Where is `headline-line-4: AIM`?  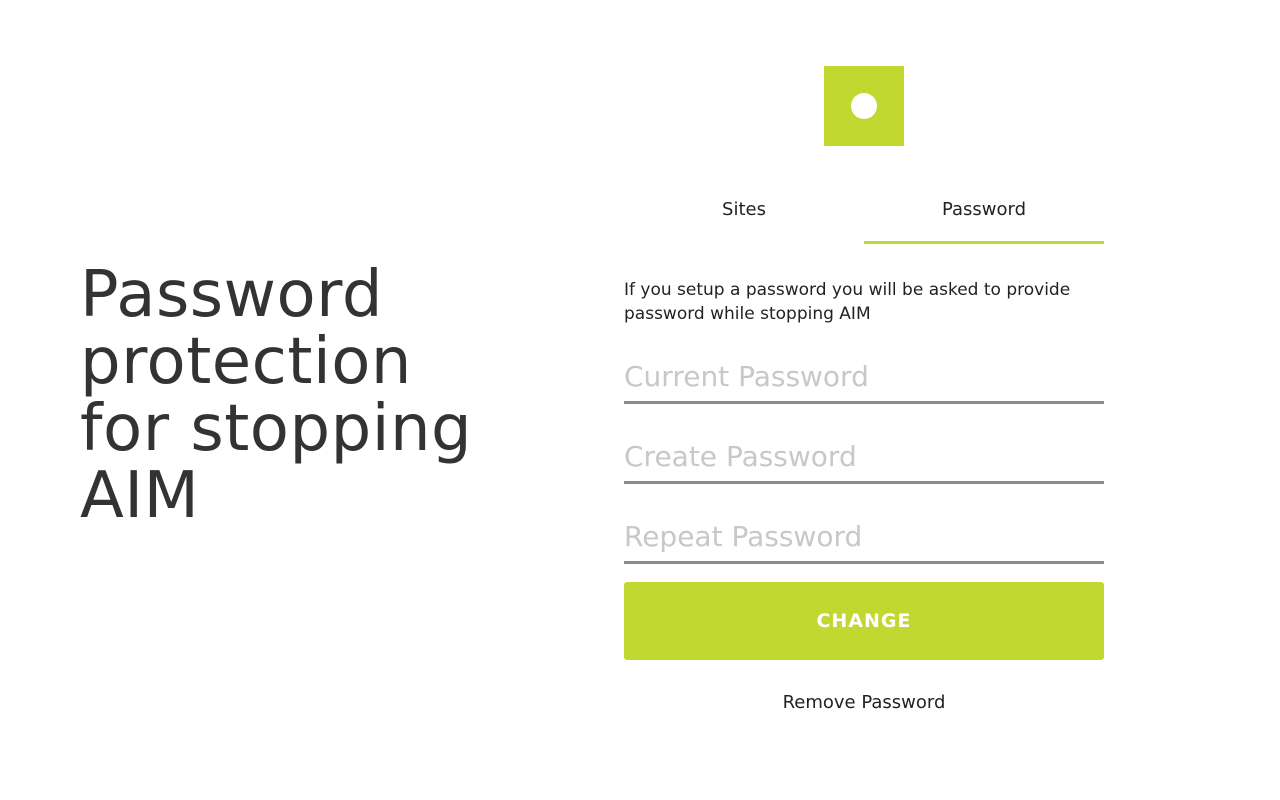
headline-line-4: AIM is located at coordinates (140, 496).